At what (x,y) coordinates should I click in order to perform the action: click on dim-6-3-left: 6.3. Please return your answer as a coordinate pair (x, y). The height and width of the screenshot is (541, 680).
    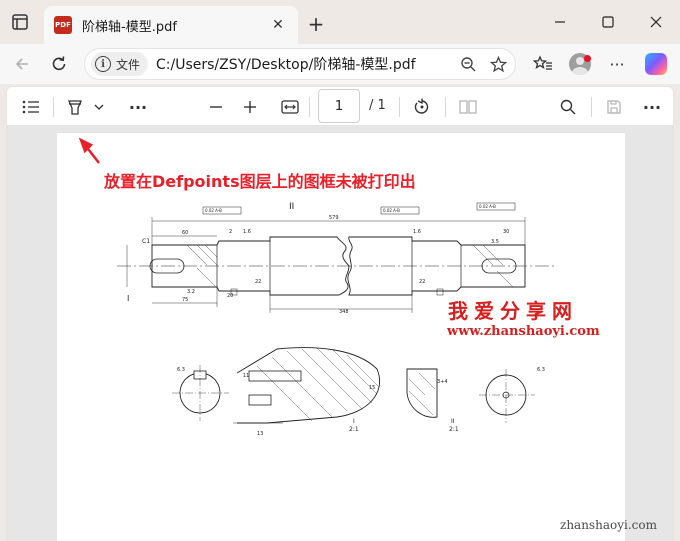
    Looking at the image, I should click on (181, 370).